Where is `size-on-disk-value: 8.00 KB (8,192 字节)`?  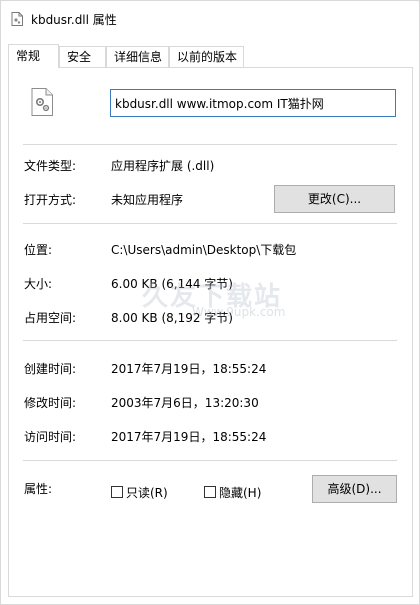
size-on-disk-value: 8.00 KB (8,192 字节) is located at coordinates (172, 318).